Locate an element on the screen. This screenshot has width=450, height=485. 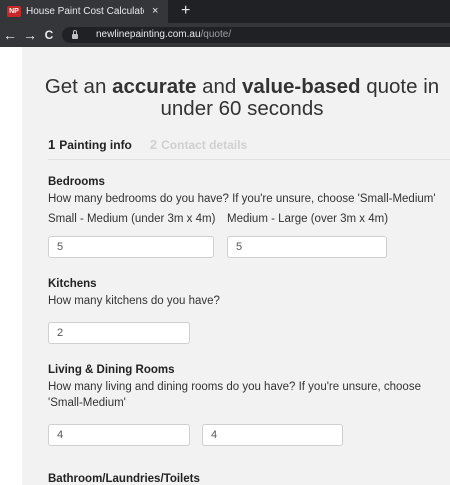
step-contact-details: 2 Contact details is located at coordinates (198, 144).